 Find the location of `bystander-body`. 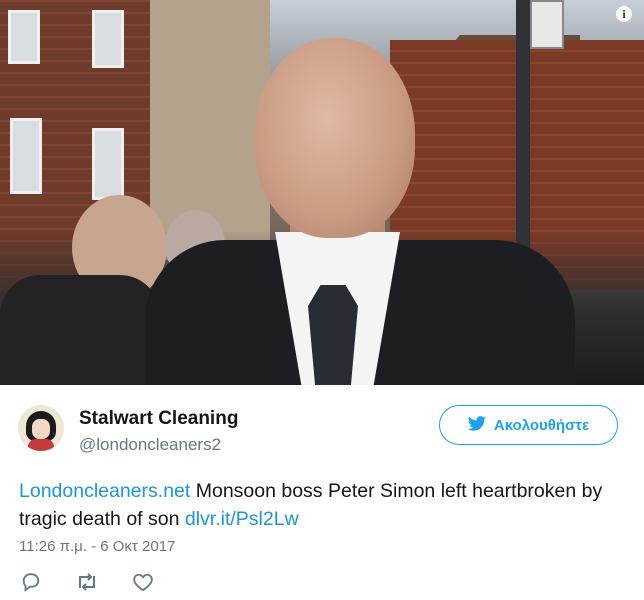

bystander-body is located at coordinates (80, 330).